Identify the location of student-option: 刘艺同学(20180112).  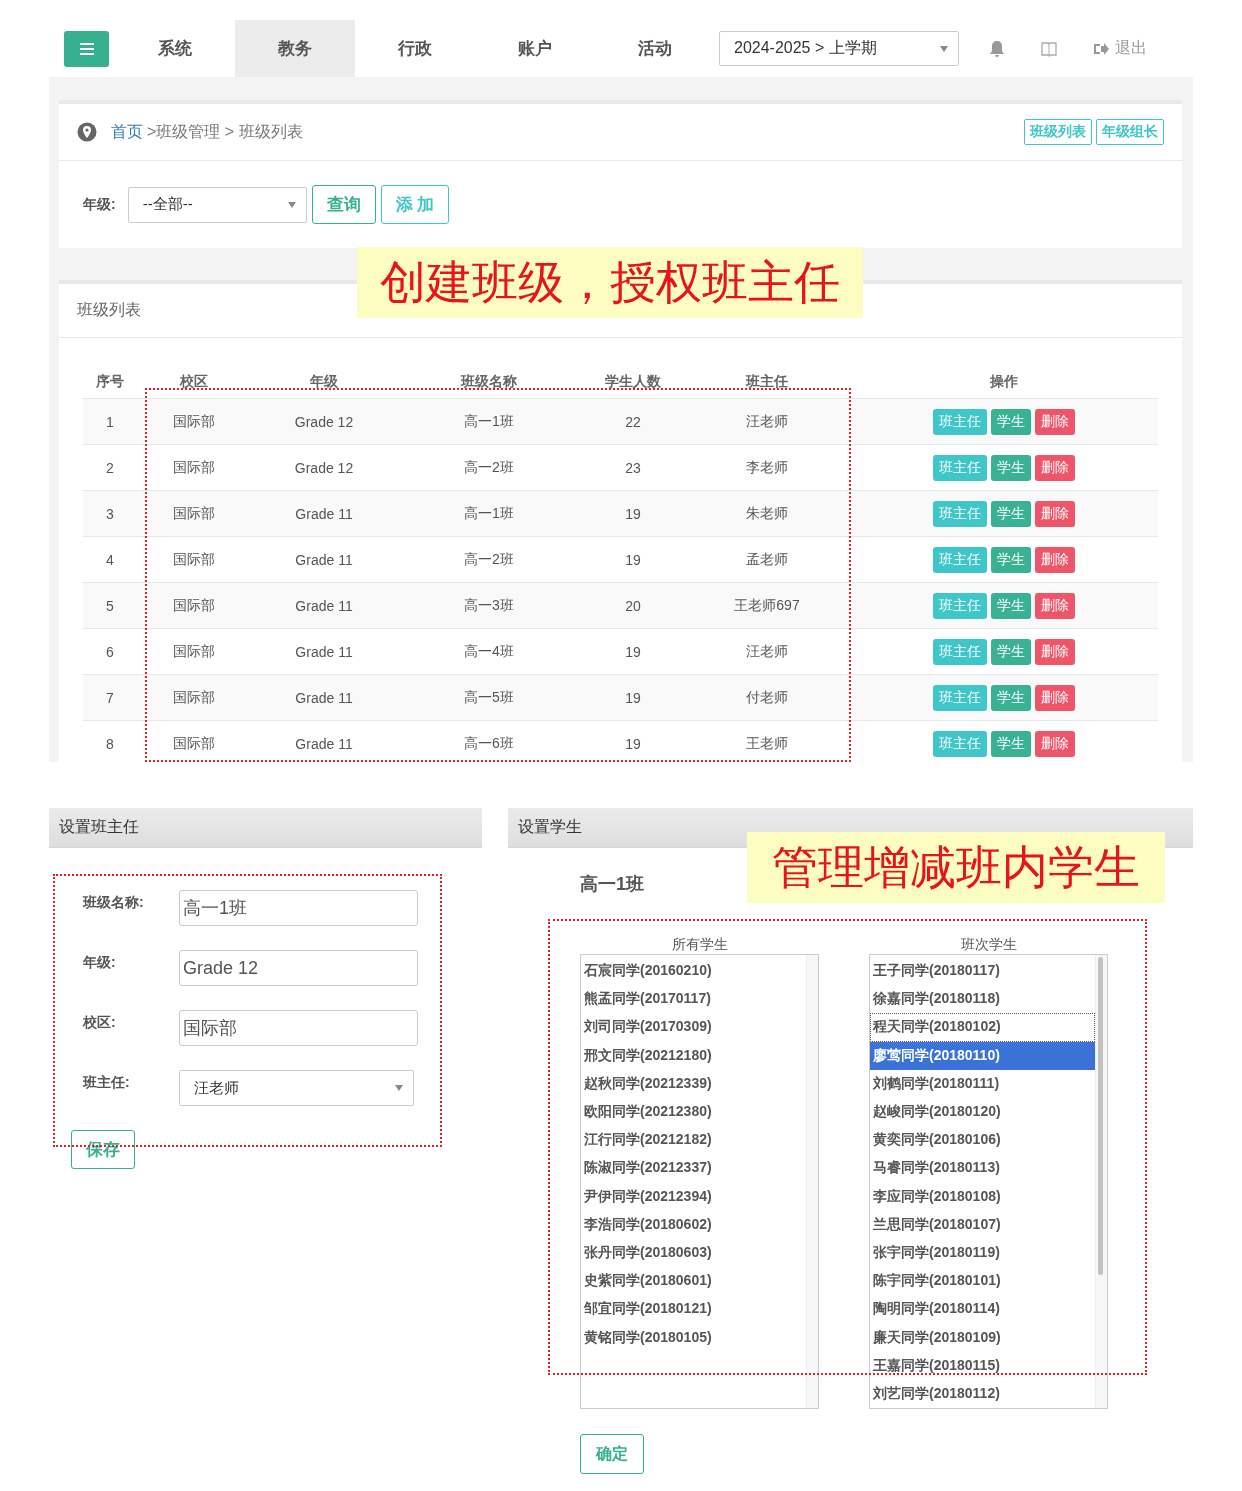
(982, 1393).